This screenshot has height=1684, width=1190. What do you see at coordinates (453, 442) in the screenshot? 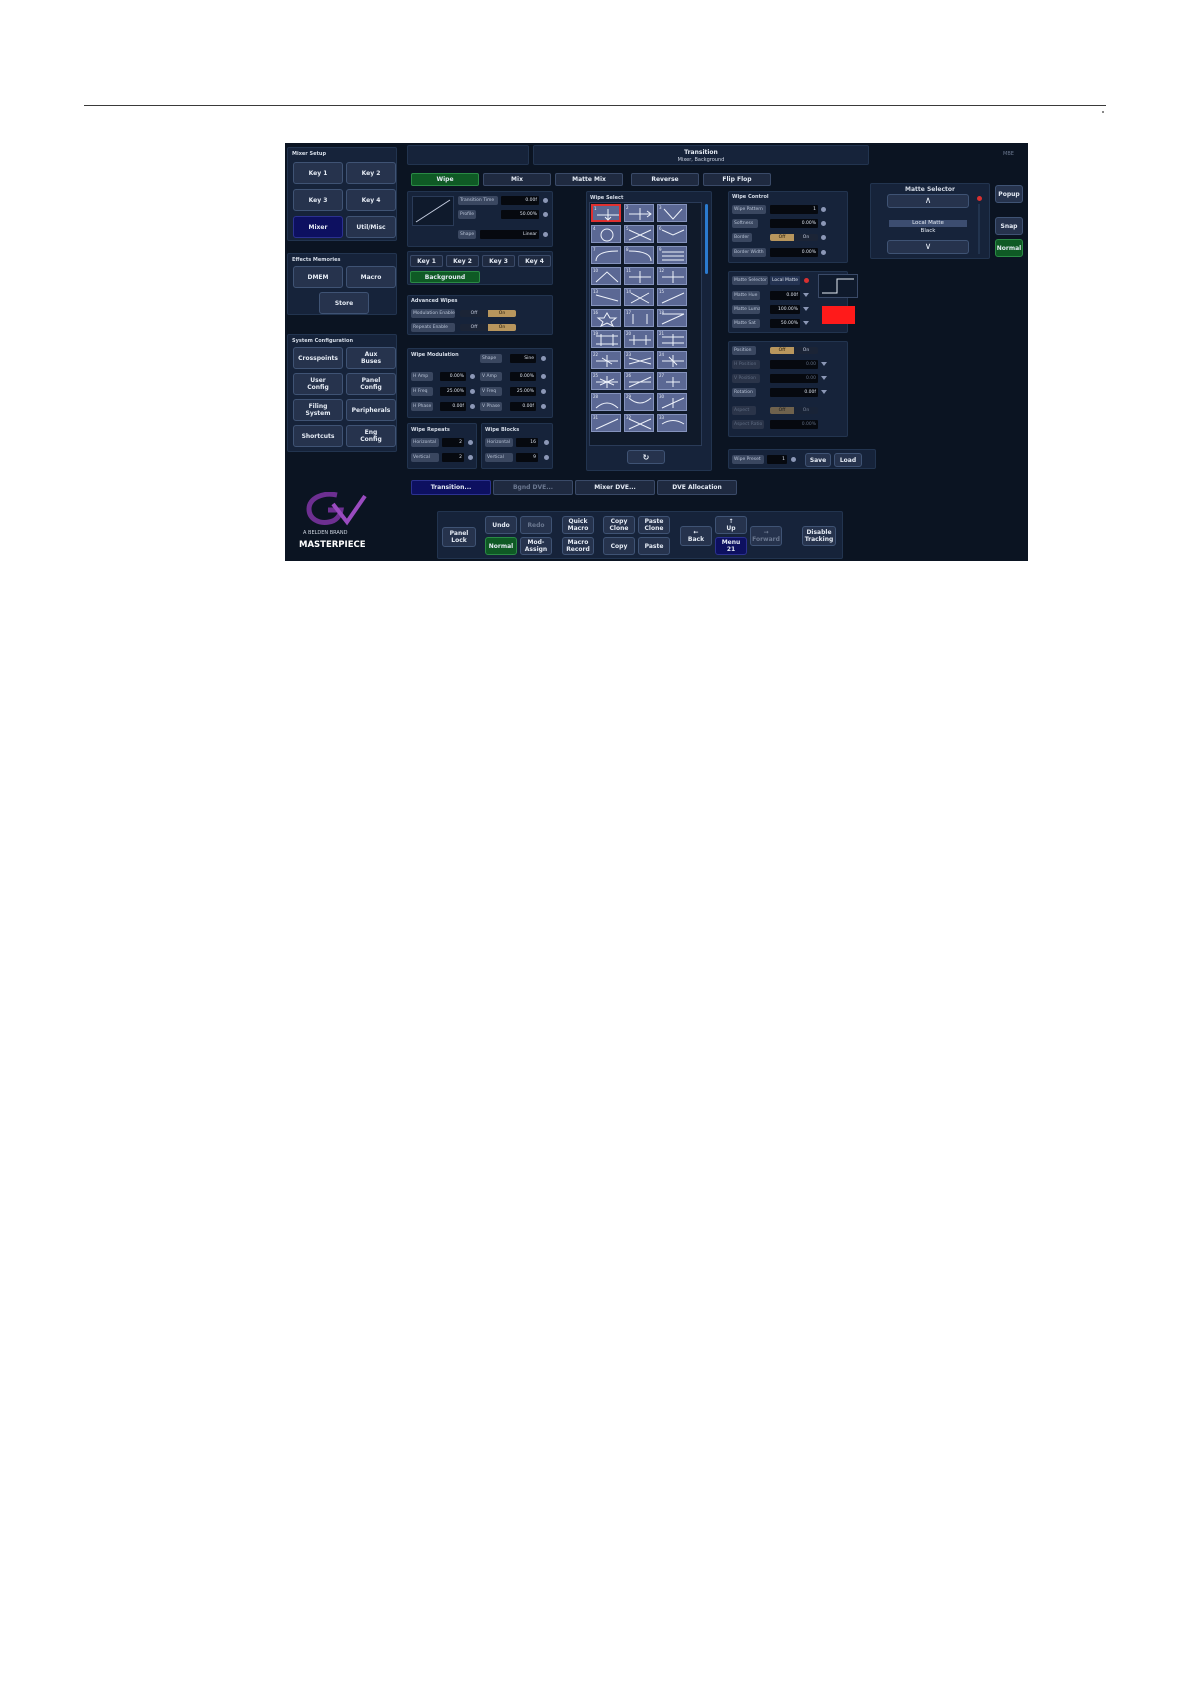
I see `repeats-horizontal-value: 2` at bounding box center [453, 442].